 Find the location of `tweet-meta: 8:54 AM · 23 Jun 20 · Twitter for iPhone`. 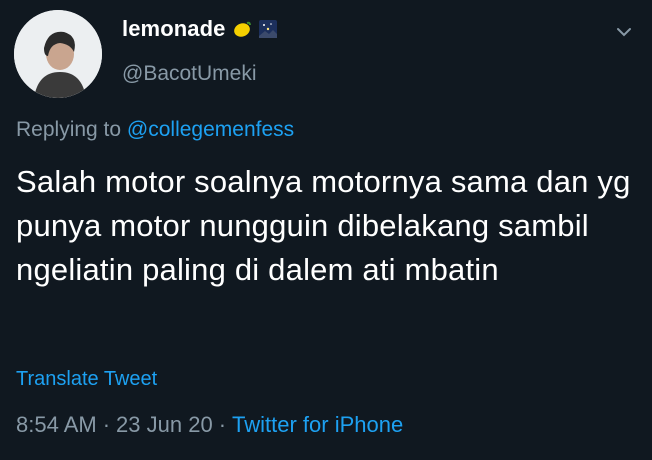

tweet-meta: 8:54 AM · 23 Jun 20 · Twitter for iPhone is located at coordinates (209, 425).